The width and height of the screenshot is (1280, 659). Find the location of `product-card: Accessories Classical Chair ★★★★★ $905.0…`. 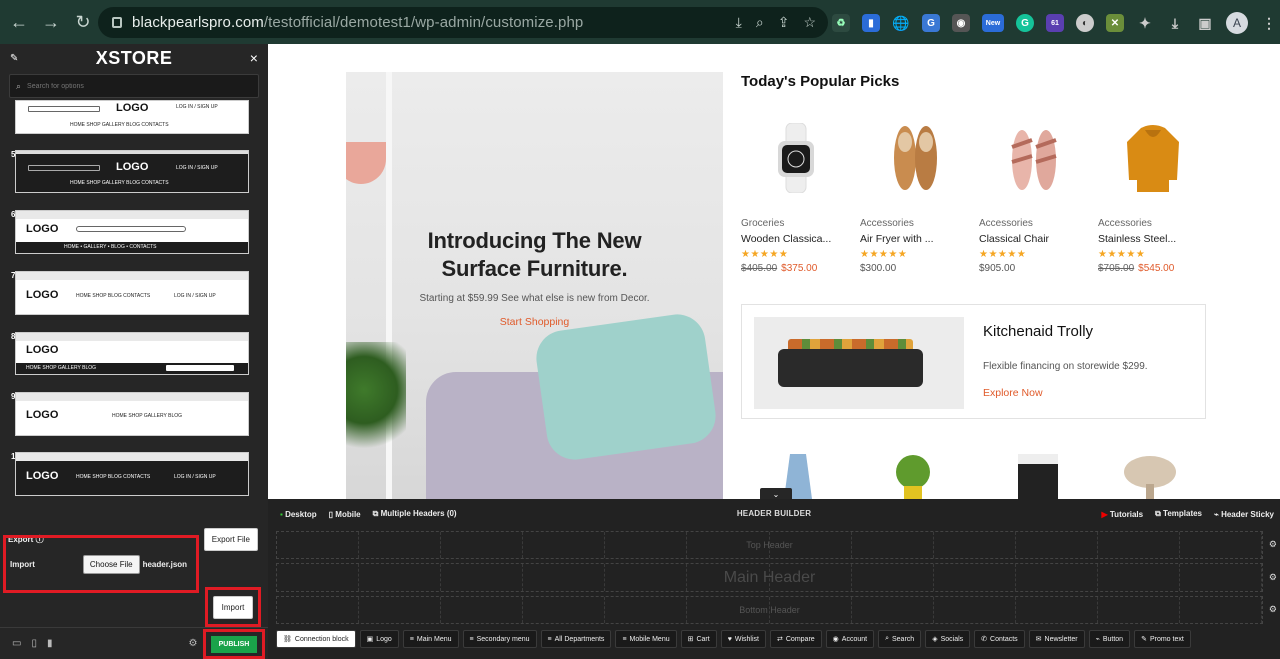

product-card: Accessories Classical Chair ★★★★★ $905.0… is located at coordinates (1034, 193).